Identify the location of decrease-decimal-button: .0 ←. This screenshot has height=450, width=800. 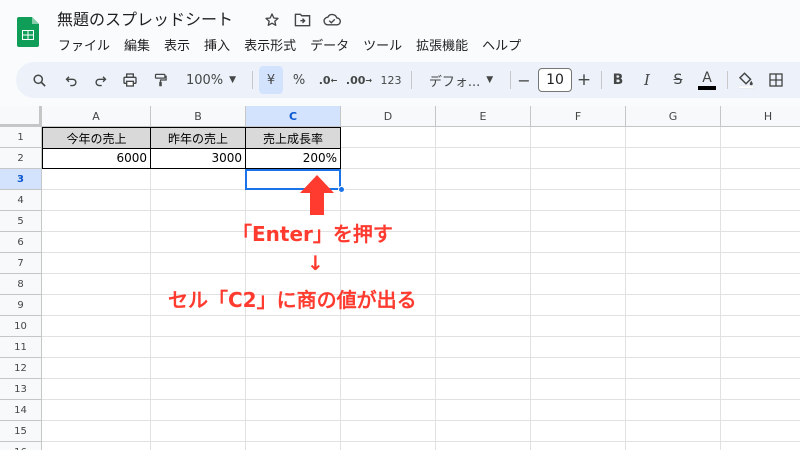
(328, 80).